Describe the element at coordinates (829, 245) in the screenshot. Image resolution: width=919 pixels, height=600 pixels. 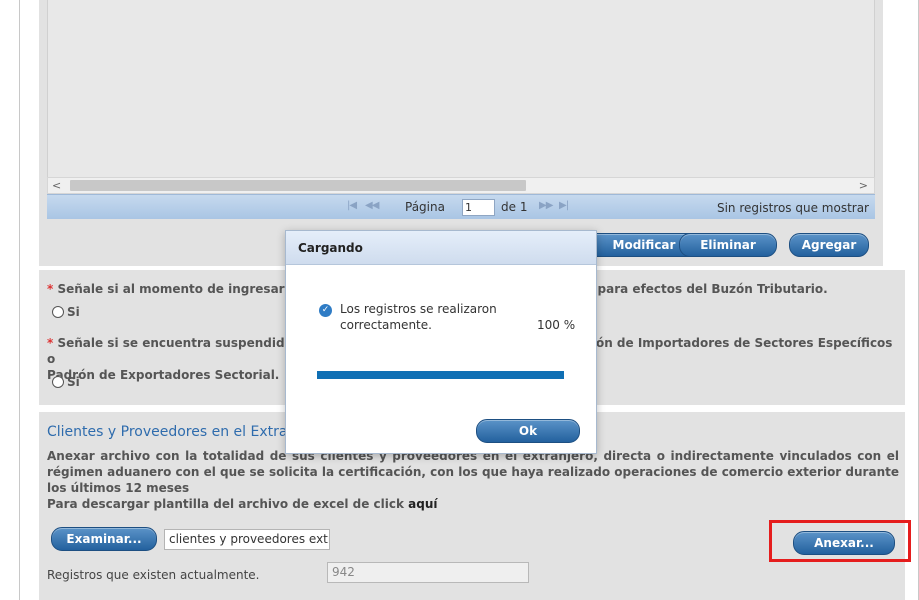
I see `add-button: Agregar` at that location.